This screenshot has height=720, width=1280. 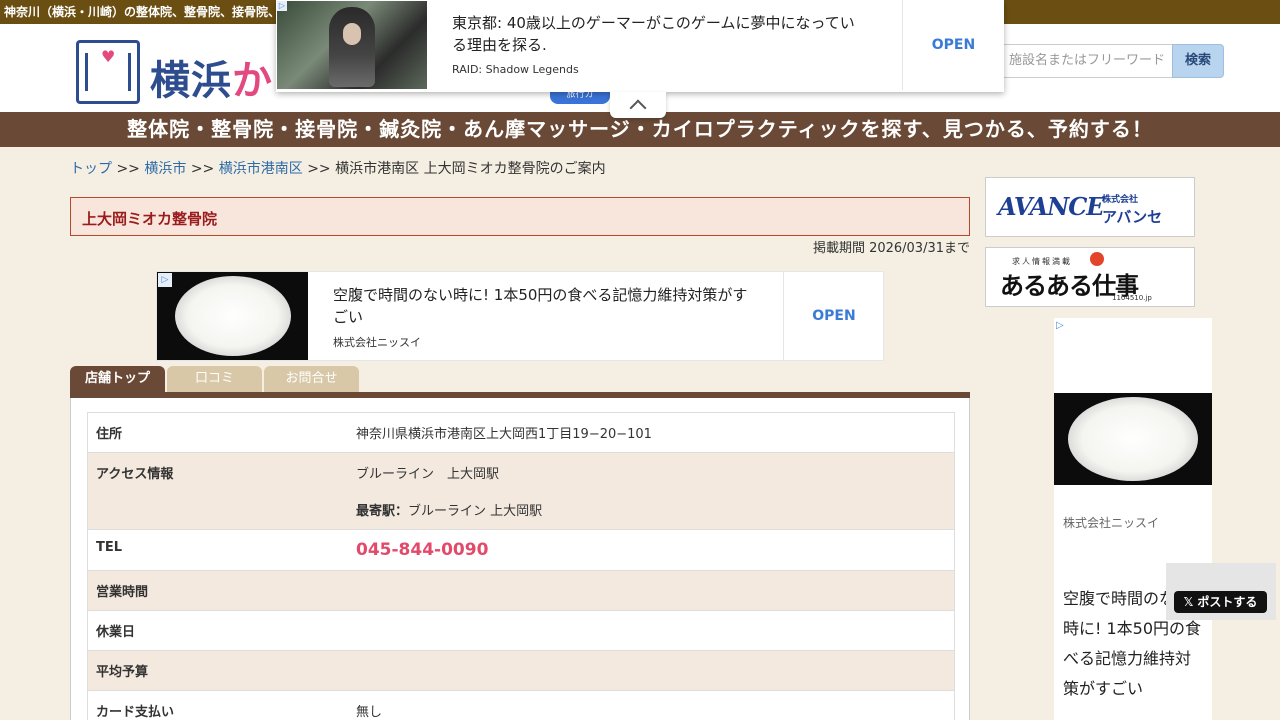 What do you see at coordinates (1097, 259) in the screenshot?
I see `badge-icon` at bounding box center [1097, 259].